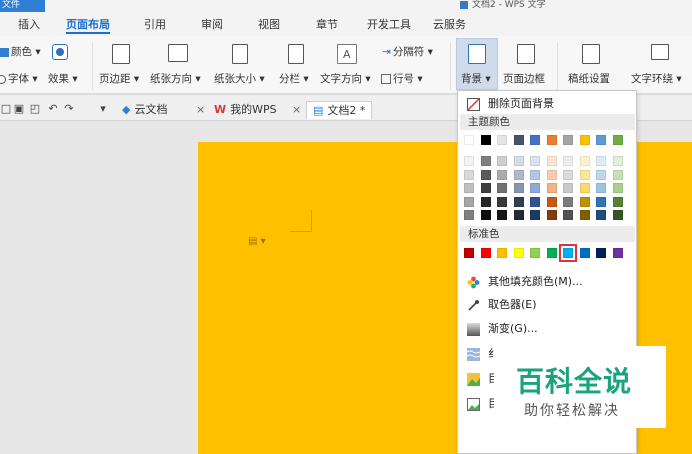 This screenshot has width=692, height=454. I want to click on paper-size-button: 纸张大小 ▾, so click(239, 78).